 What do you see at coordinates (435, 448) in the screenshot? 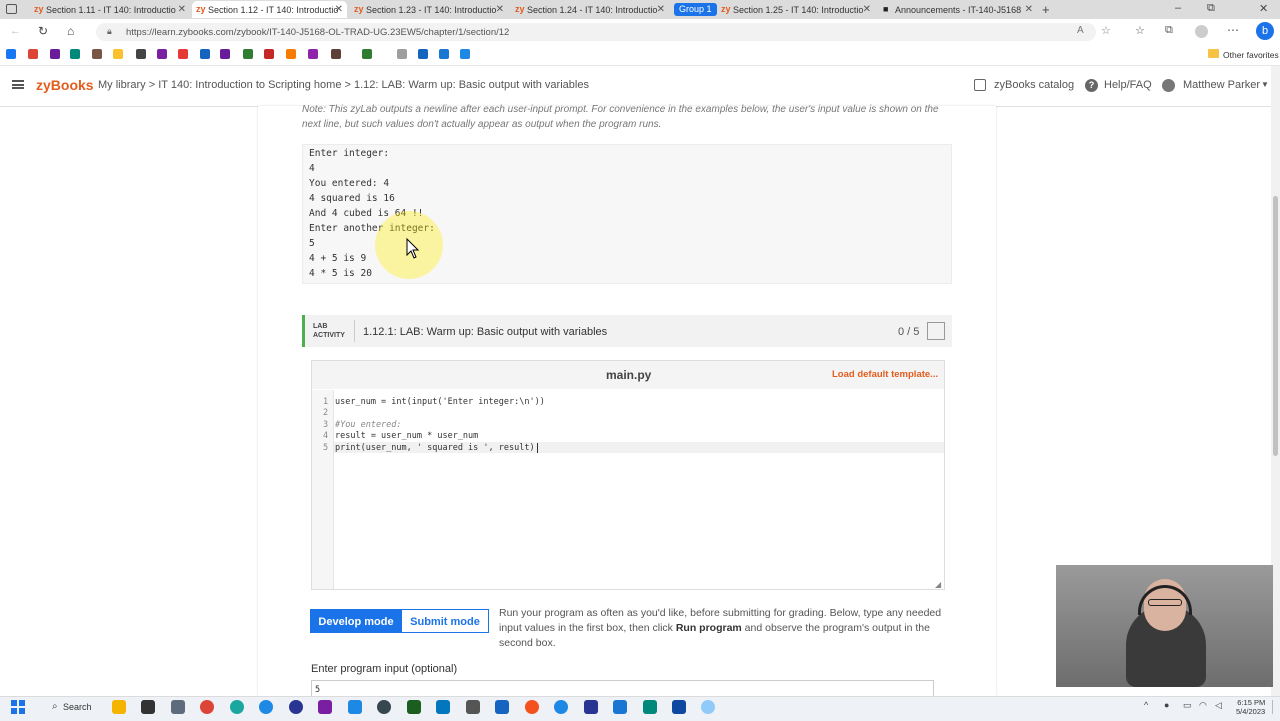
I see `code-line: print(user_num, ' squared is ', result)` at bounding box center [435, 448].